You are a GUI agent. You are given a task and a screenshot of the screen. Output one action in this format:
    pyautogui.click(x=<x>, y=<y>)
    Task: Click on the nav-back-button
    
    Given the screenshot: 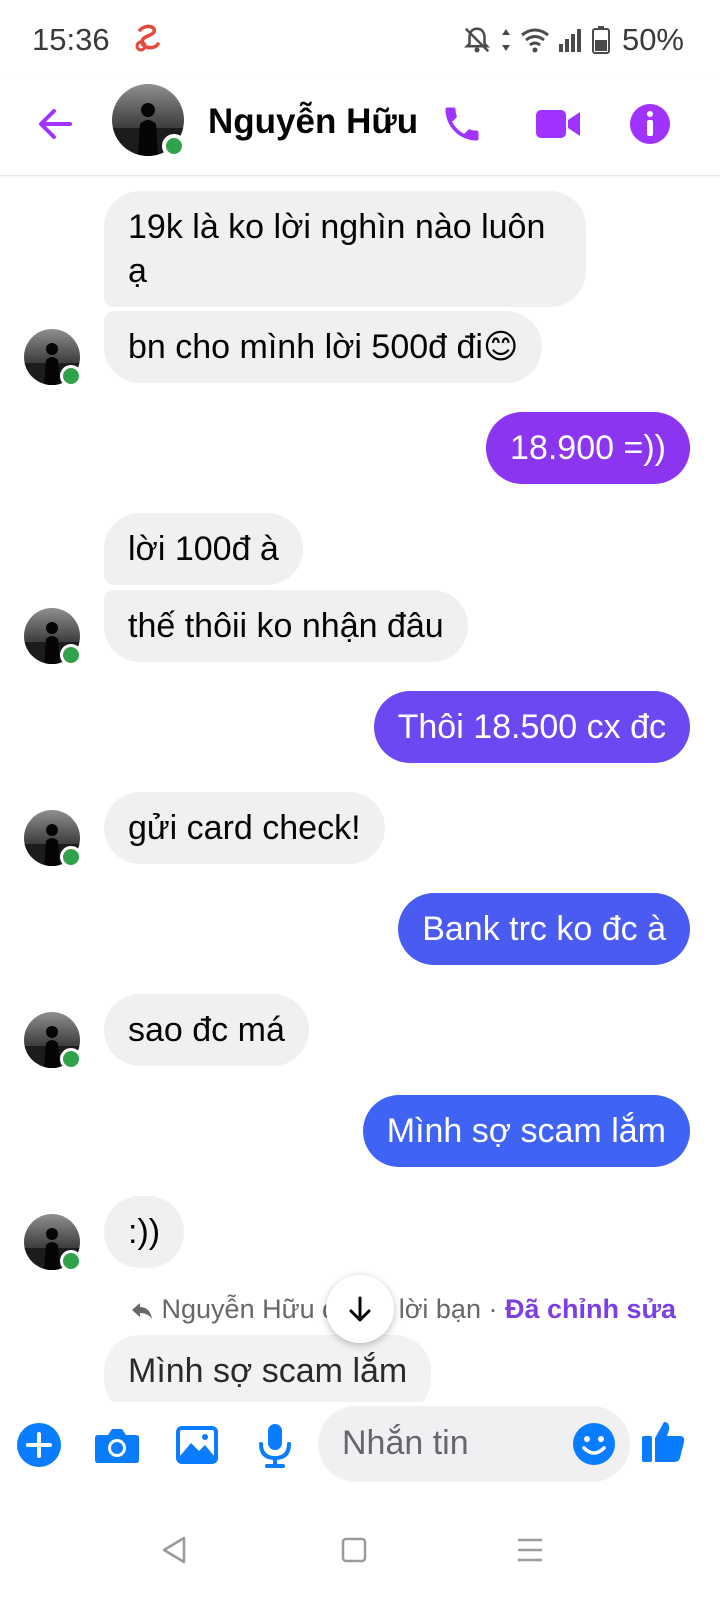 What is the action you would take?
    pyautogui.click(x=174, y=1550)
    